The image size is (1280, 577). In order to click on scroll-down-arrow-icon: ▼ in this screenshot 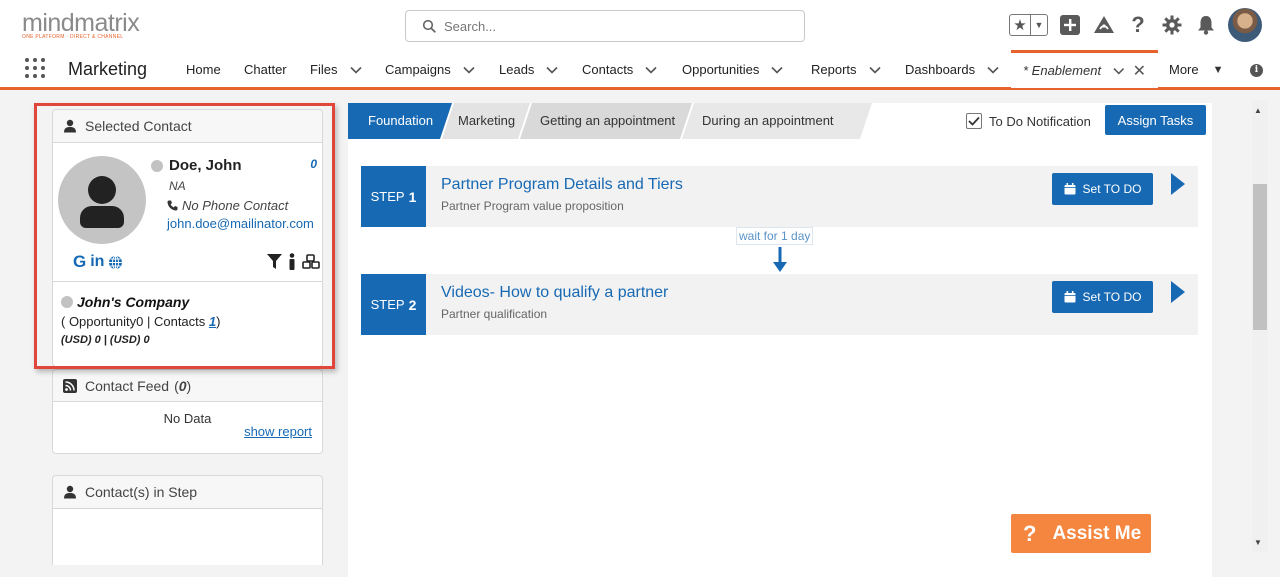, I will do `click(1258, 542)`.